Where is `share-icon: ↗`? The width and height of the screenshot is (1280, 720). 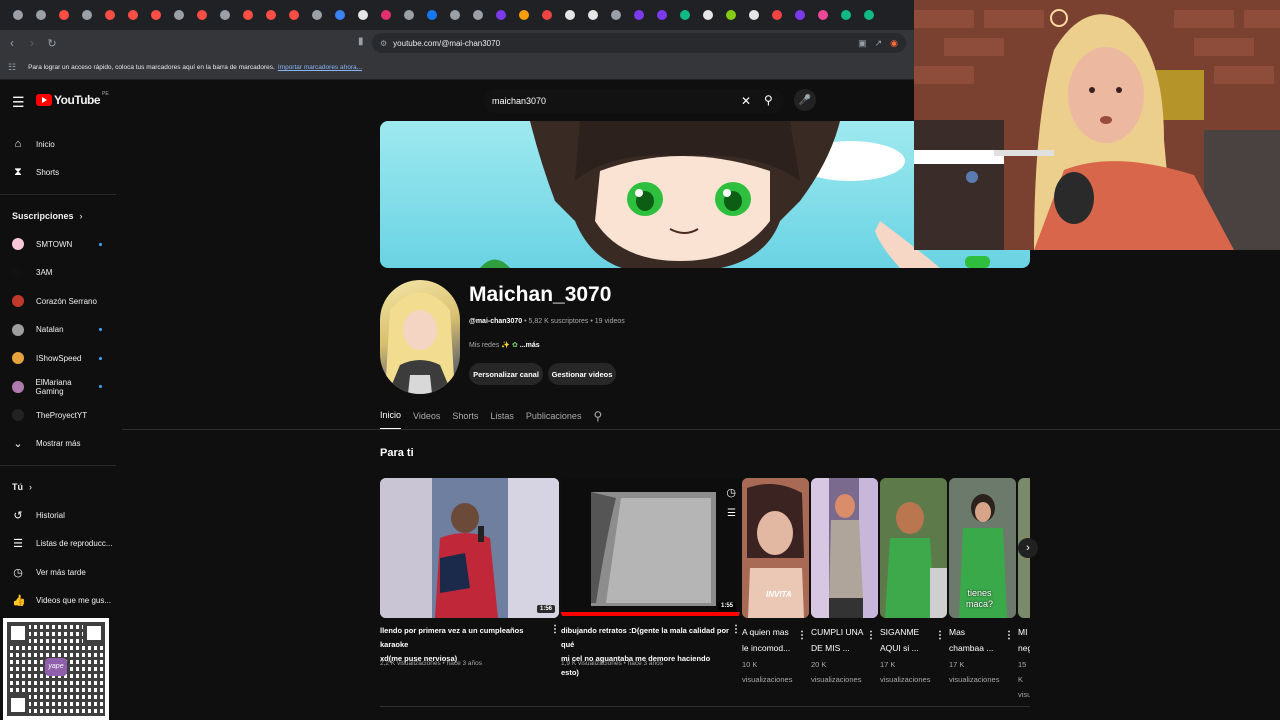 share-icon: ↗ is located at coordinates (879, 43).